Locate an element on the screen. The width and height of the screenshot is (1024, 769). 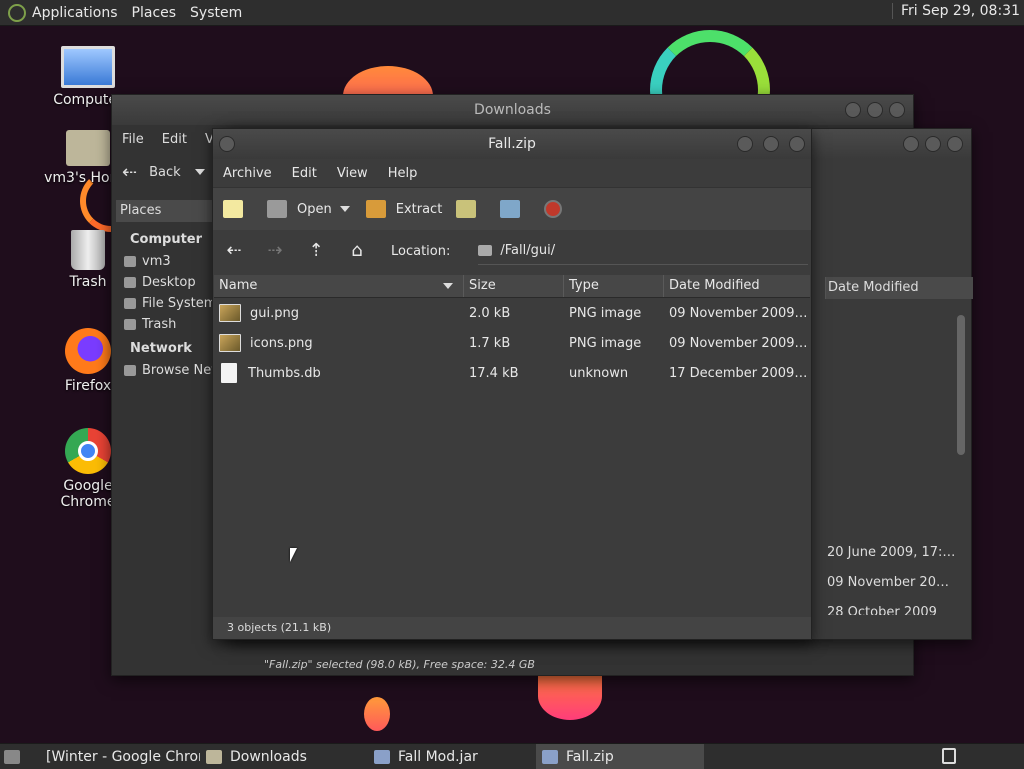
taskbar-item-fall-mod-jar: Fall Mod.jar is located at coordinates (452, 756).